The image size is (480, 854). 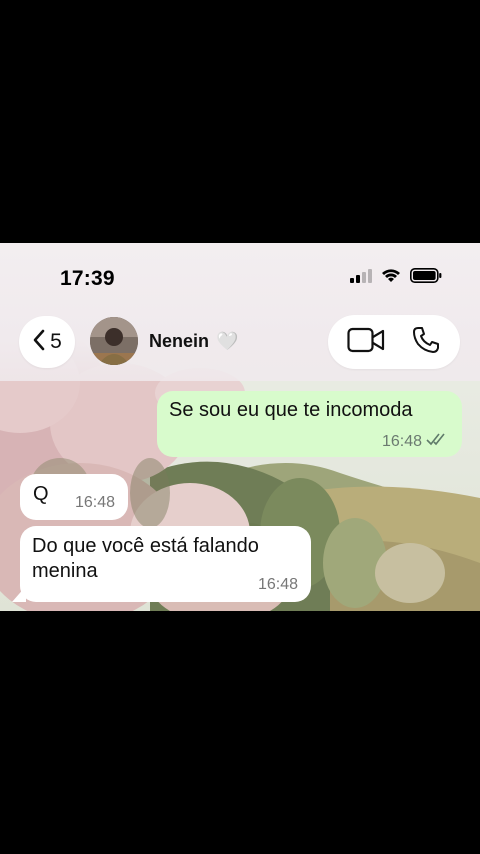 I want to click on back-button: 5, so click(x=47, y=342).